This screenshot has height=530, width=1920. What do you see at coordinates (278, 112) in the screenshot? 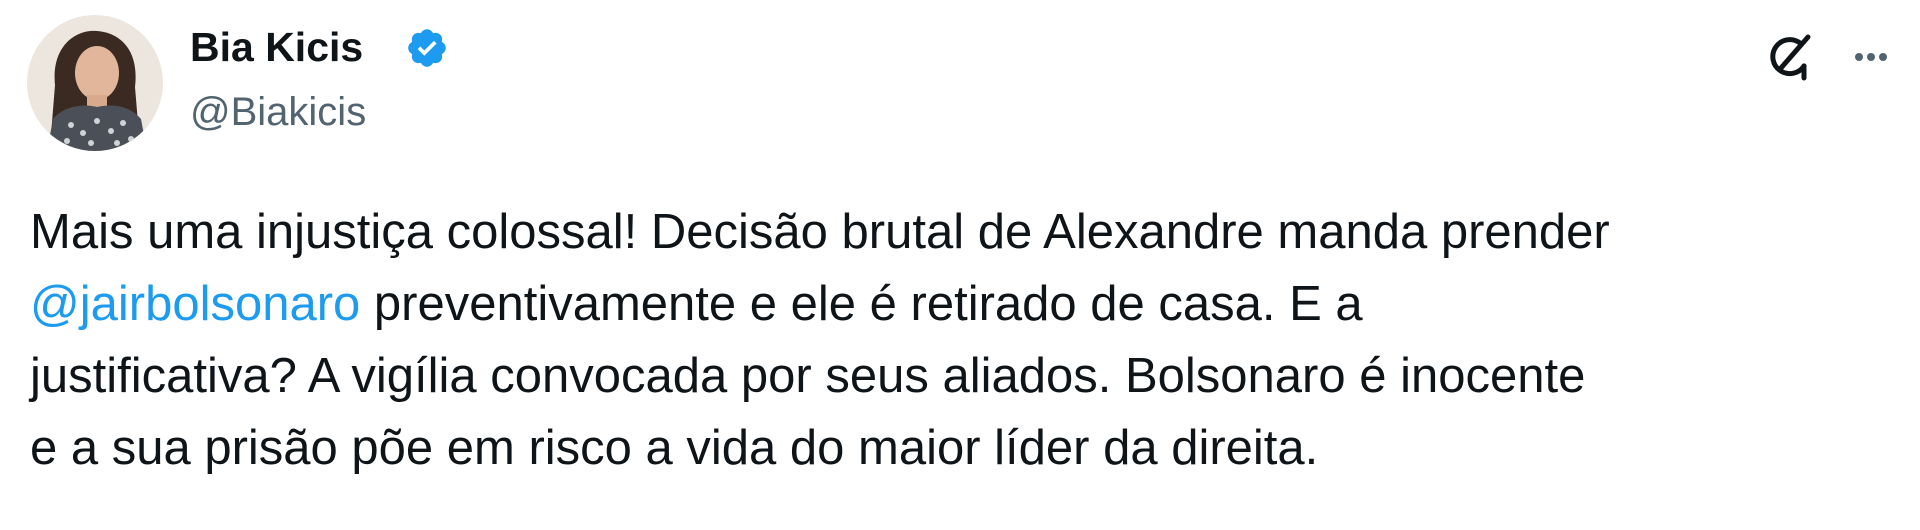
I see `author-handle: @Biakicis` at bounding box center [278, 112].